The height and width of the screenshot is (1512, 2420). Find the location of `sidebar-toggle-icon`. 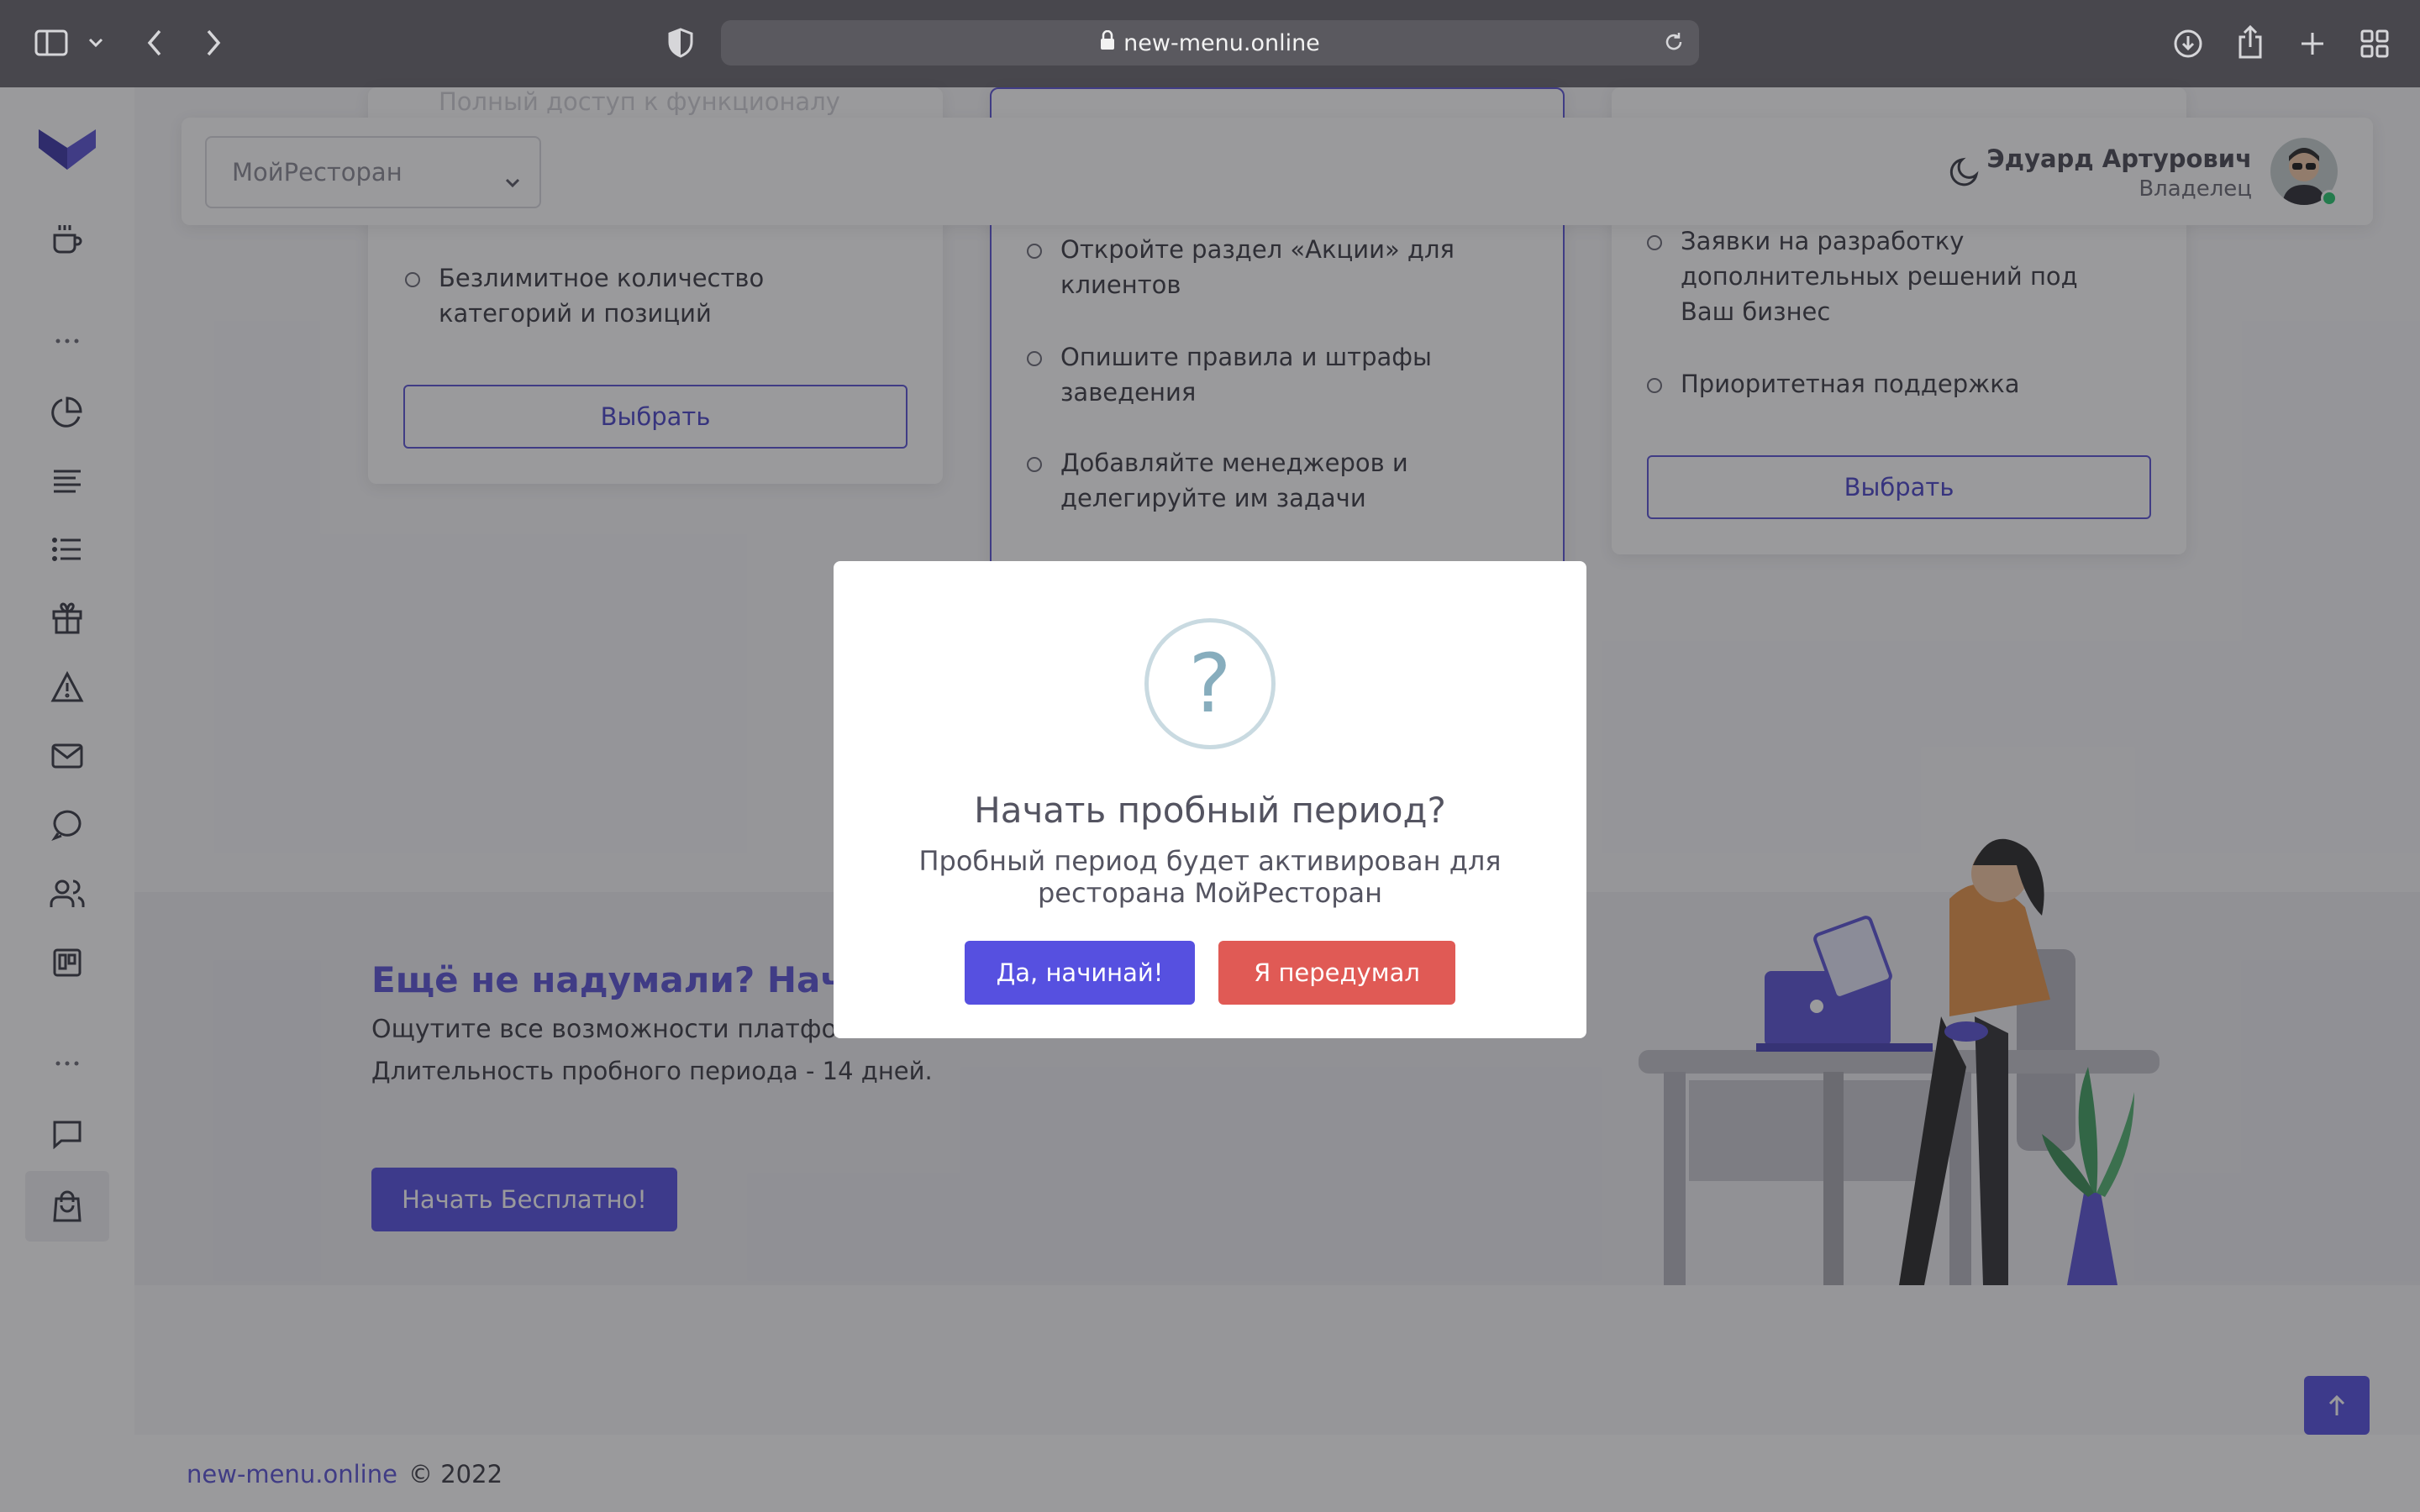

sidebar-toggle-icon is located at coordinates (52, 42).